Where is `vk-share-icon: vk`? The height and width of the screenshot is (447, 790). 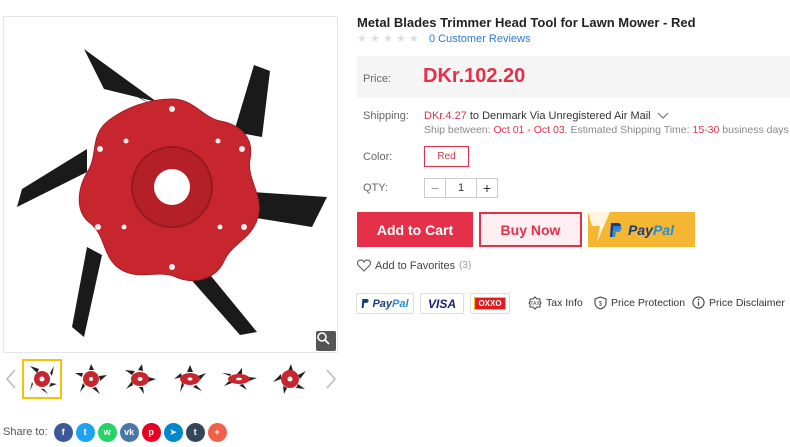 vk-share-icon: vk is located at coordinates (129, 432).